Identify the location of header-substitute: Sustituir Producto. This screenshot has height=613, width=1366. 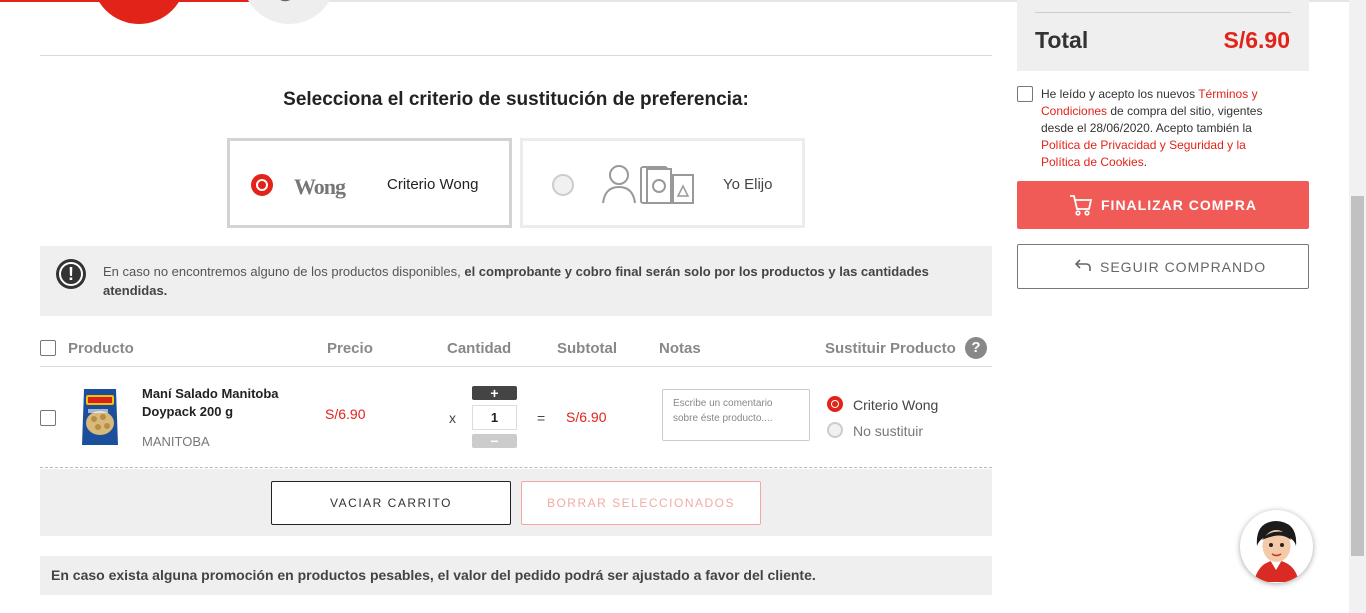
(890, 348).